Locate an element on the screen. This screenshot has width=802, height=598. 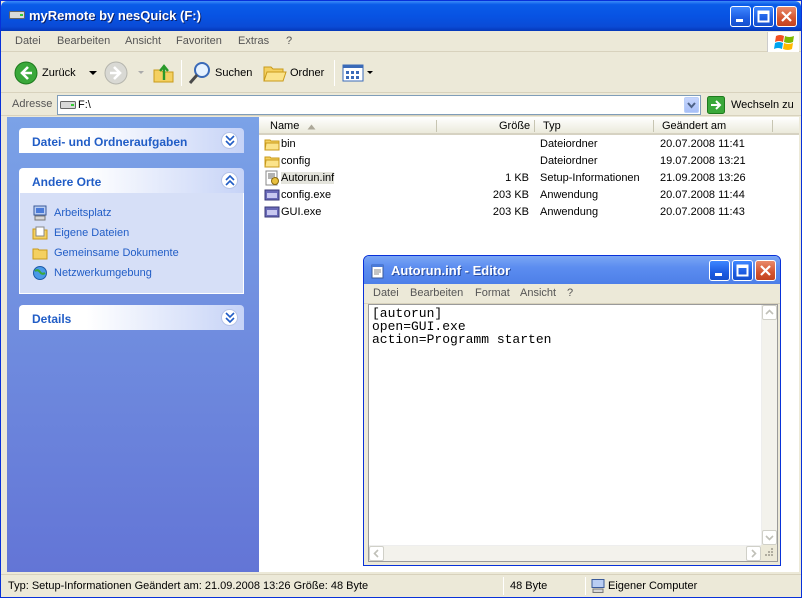
search-button: Suchen is located at coordinates (220, 73).